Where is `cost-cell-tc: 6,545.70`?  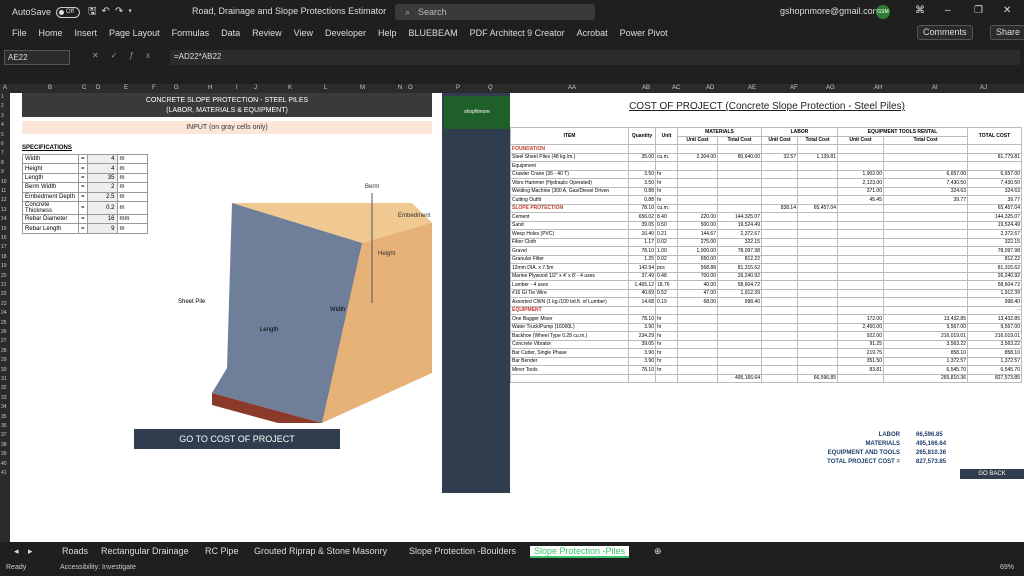
cost-cell-tc: 6,545.70 is located at coordinates (994, 370).